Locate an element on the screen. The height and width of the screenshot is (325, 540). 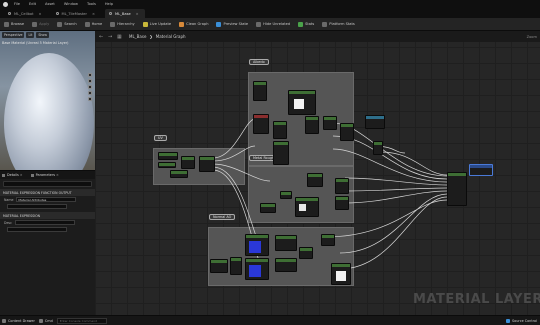
browse-button: Browse is located at coordinates (14, 24).